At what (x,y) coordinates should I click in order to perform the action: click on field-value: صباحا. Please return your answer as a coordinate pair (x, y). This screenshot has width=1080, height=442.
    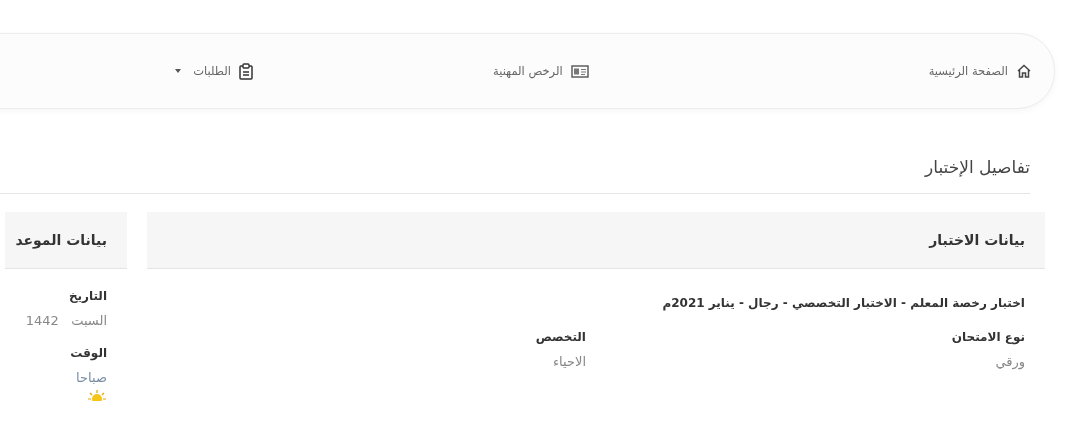
    Looking at the image, I should click on (91, 377).